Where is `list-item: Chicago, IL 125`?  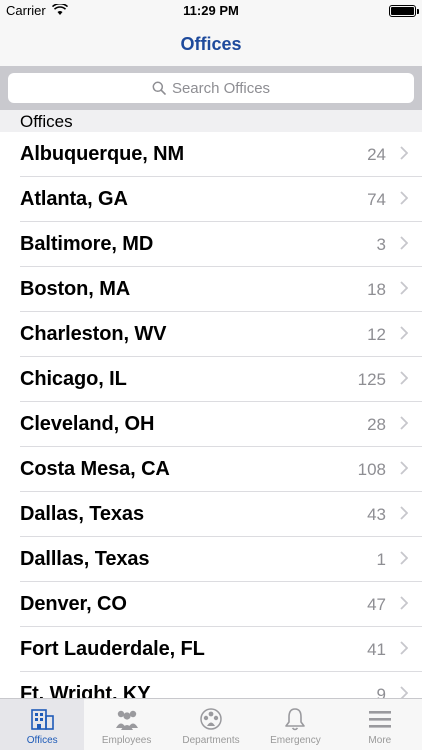 list-item: Chicago, IL 125 is located at coordinates (221, 379).